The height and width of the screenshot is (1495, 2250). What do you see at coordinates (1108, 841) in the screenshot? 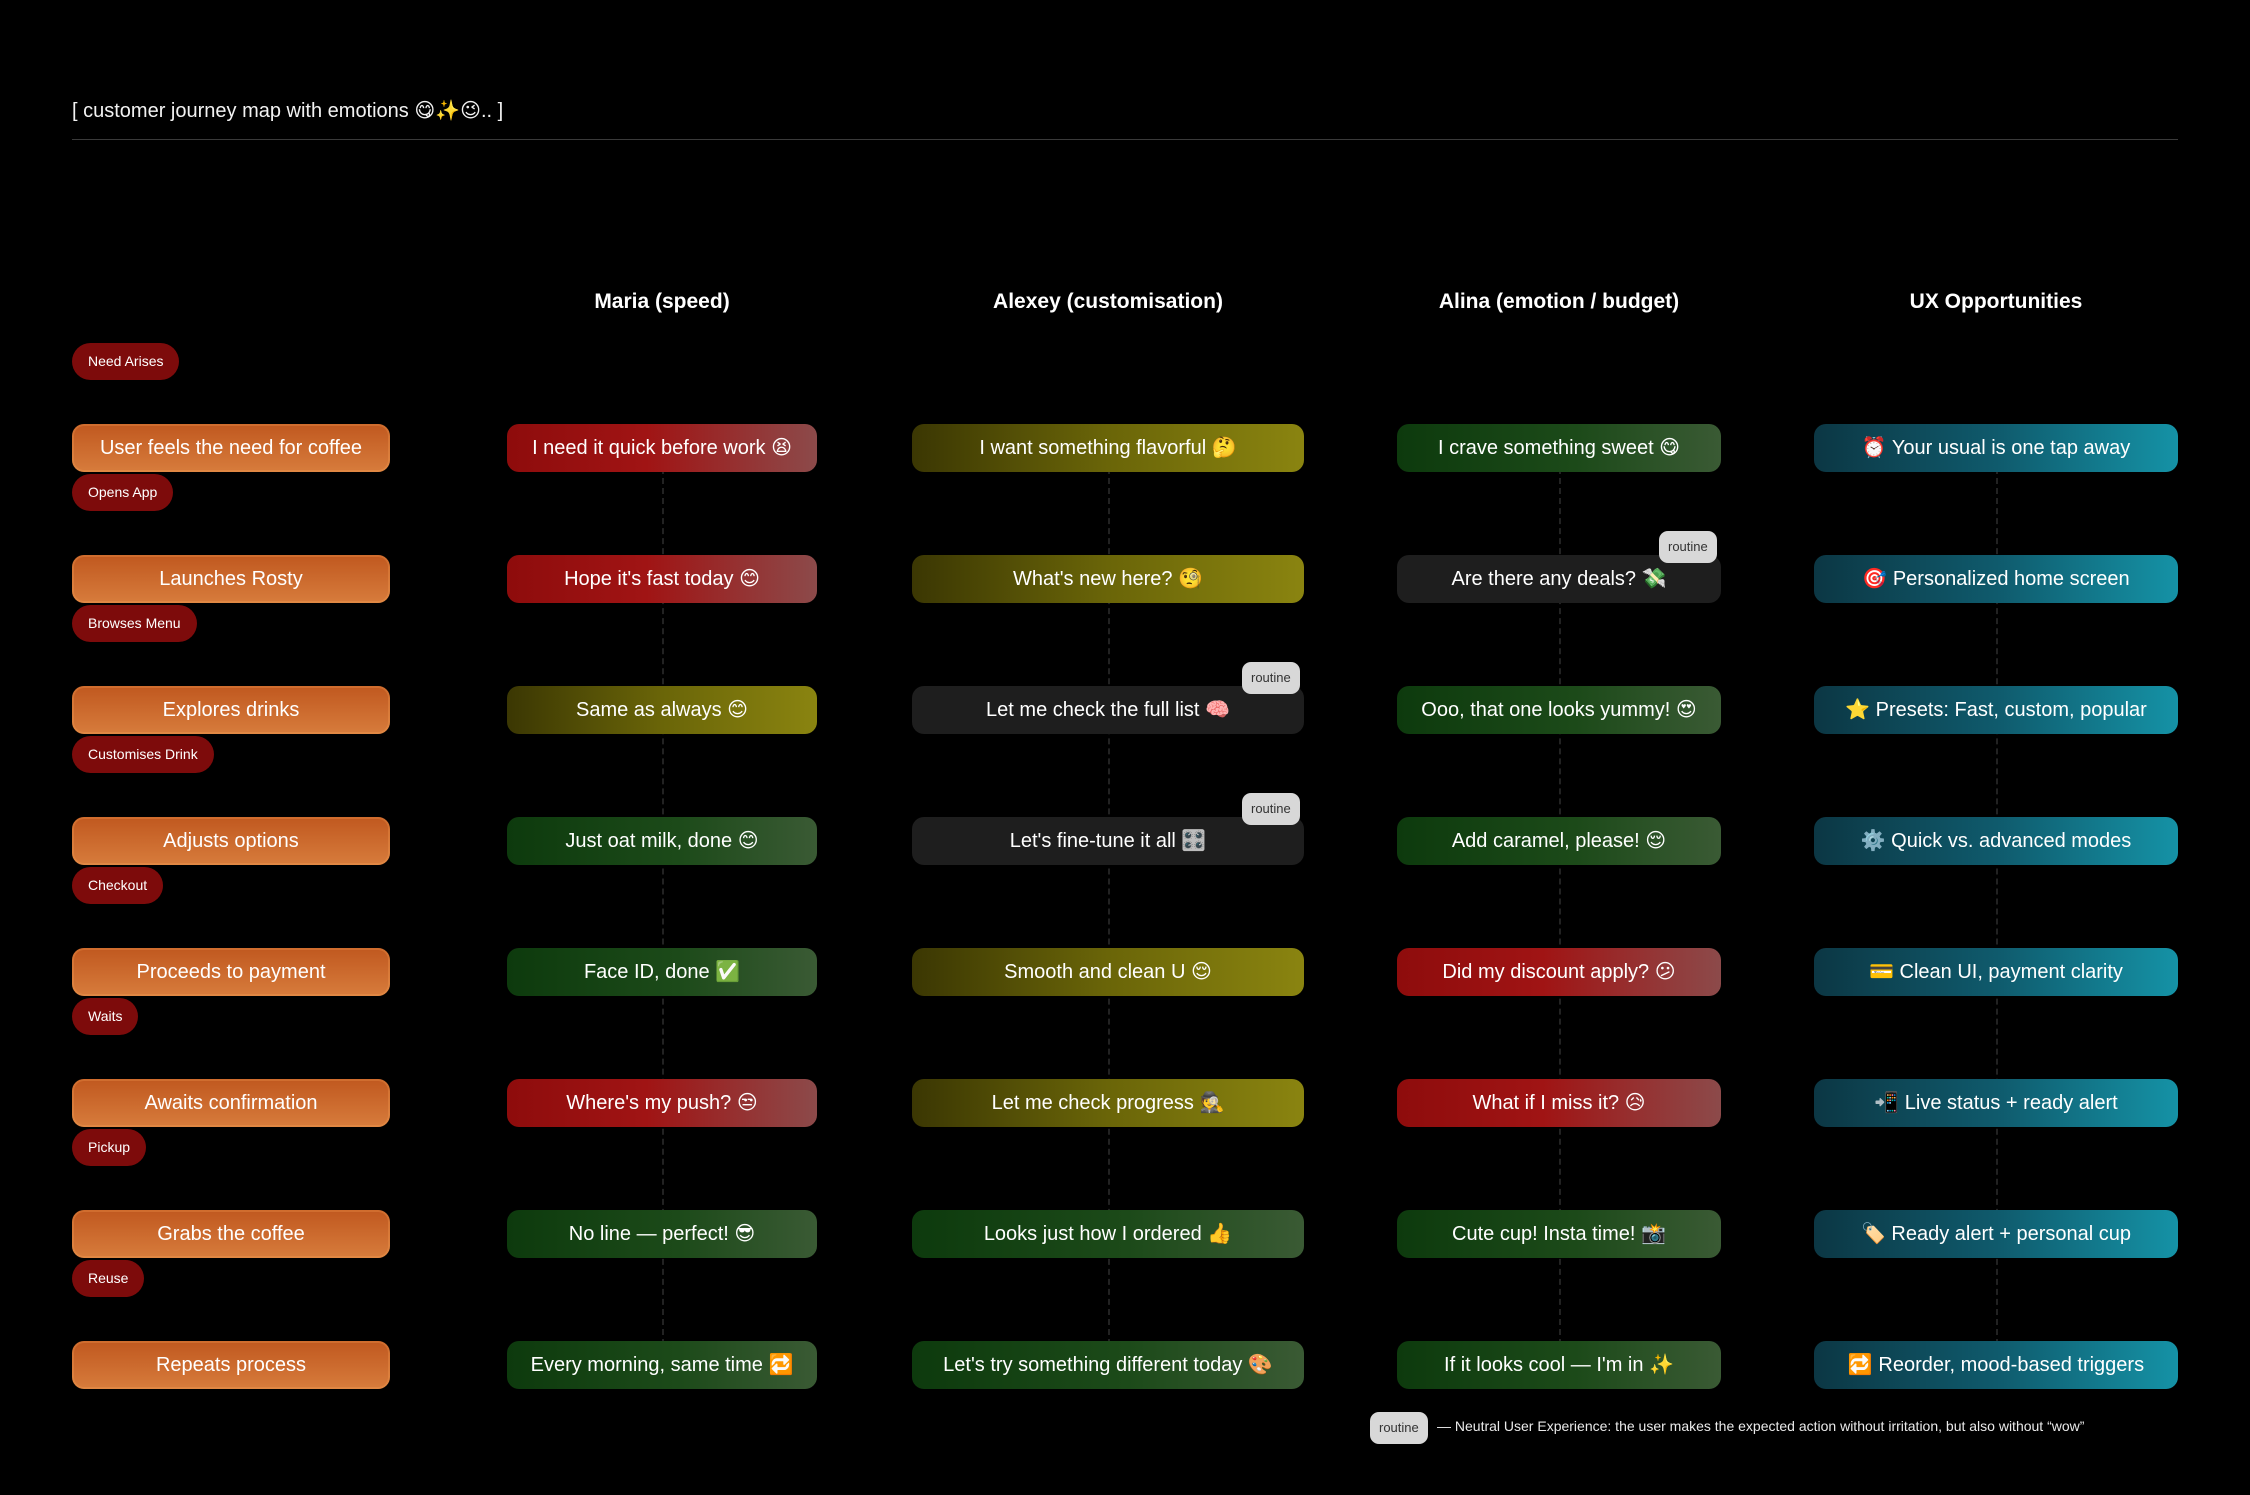
I see `emotion-card-alexey: Let's fine-tune it all 🎛️` at bounding box center [1108, 841].